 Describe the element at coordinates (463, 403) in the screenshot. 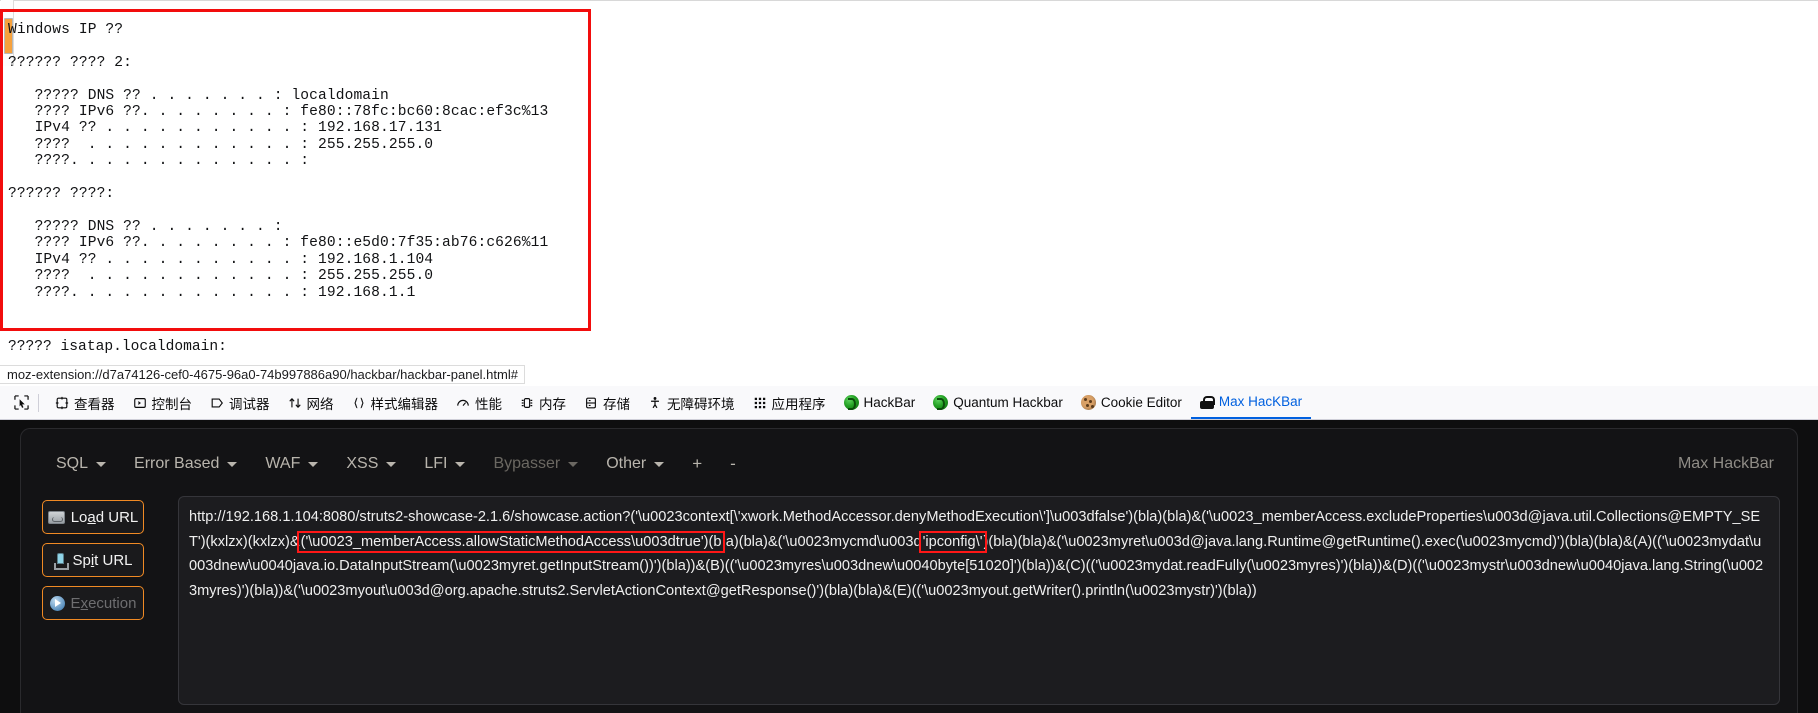

I see `performance-icon` at that location.